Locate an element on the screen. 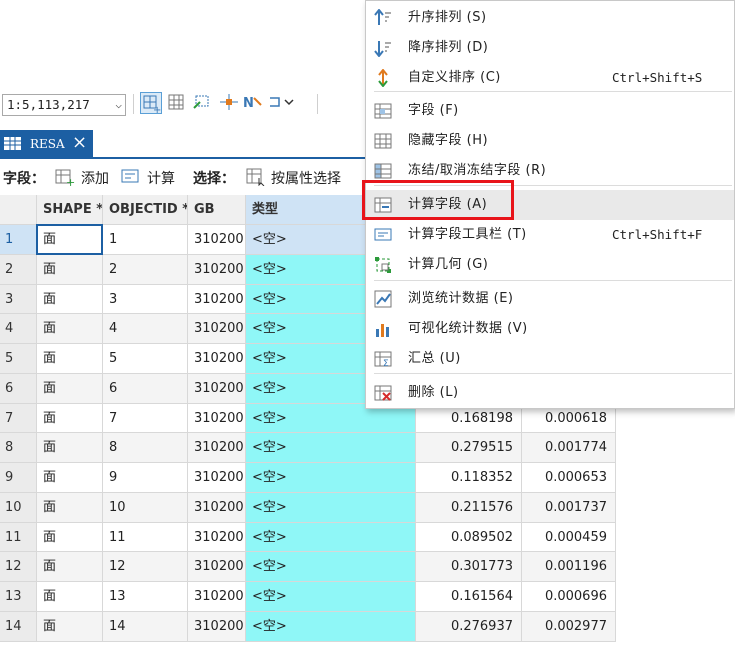  header-objectid: OBJECTID * is located at coordinates (145, 210).